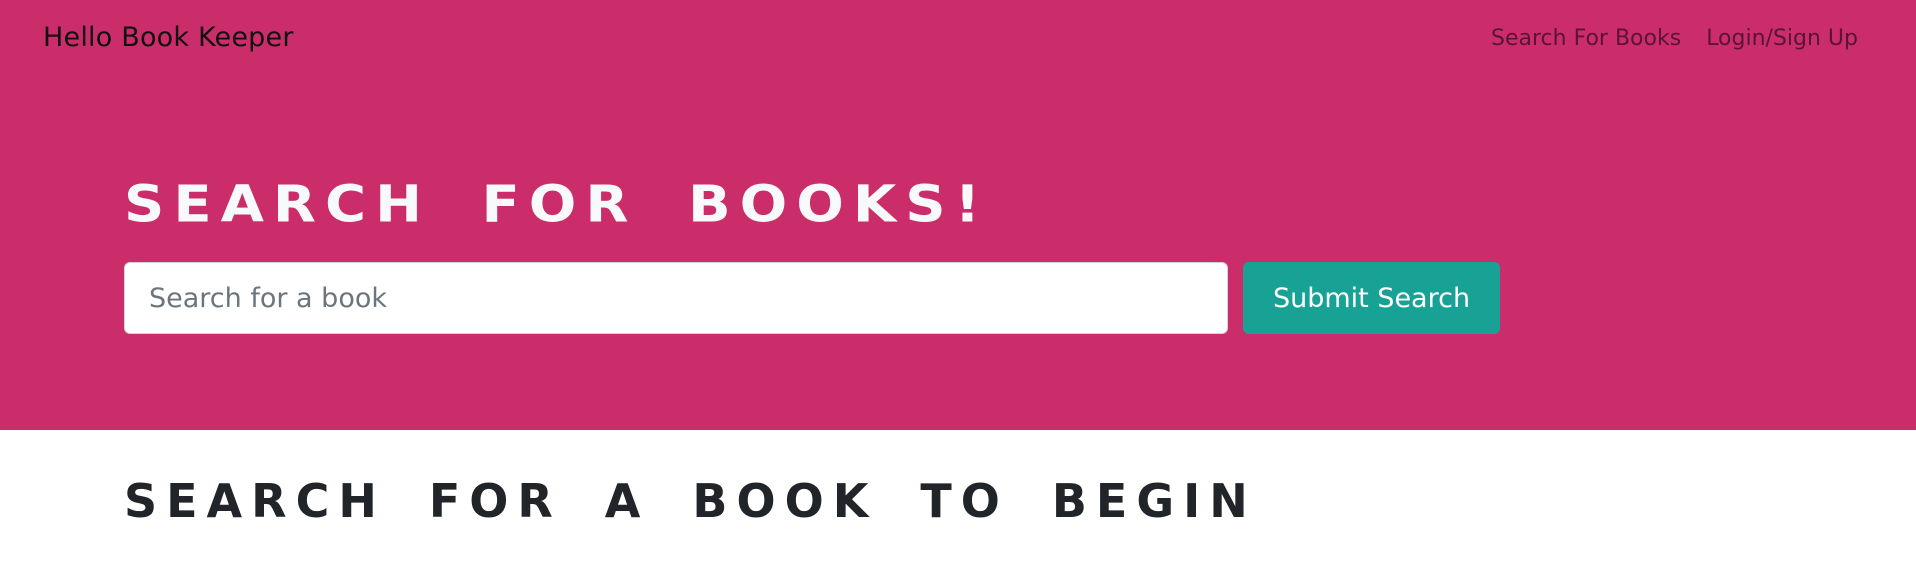 This screenshot has height=582, width=1916. What do you see at coordinates (1782, 38) in the screenshot?
I see `nav-link-login-signup: Login/Sign Up` at bounding box center [1782, 38].